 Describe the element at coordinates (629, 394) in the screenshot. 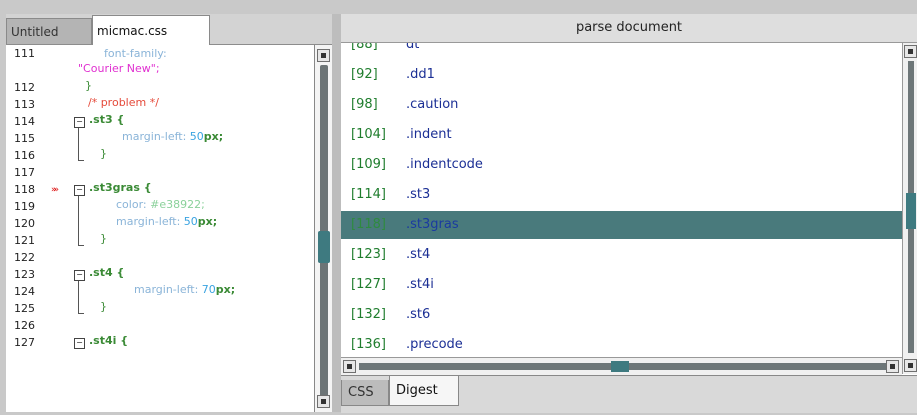

I see `outline-tab-bar: CSS Digest` at that location.